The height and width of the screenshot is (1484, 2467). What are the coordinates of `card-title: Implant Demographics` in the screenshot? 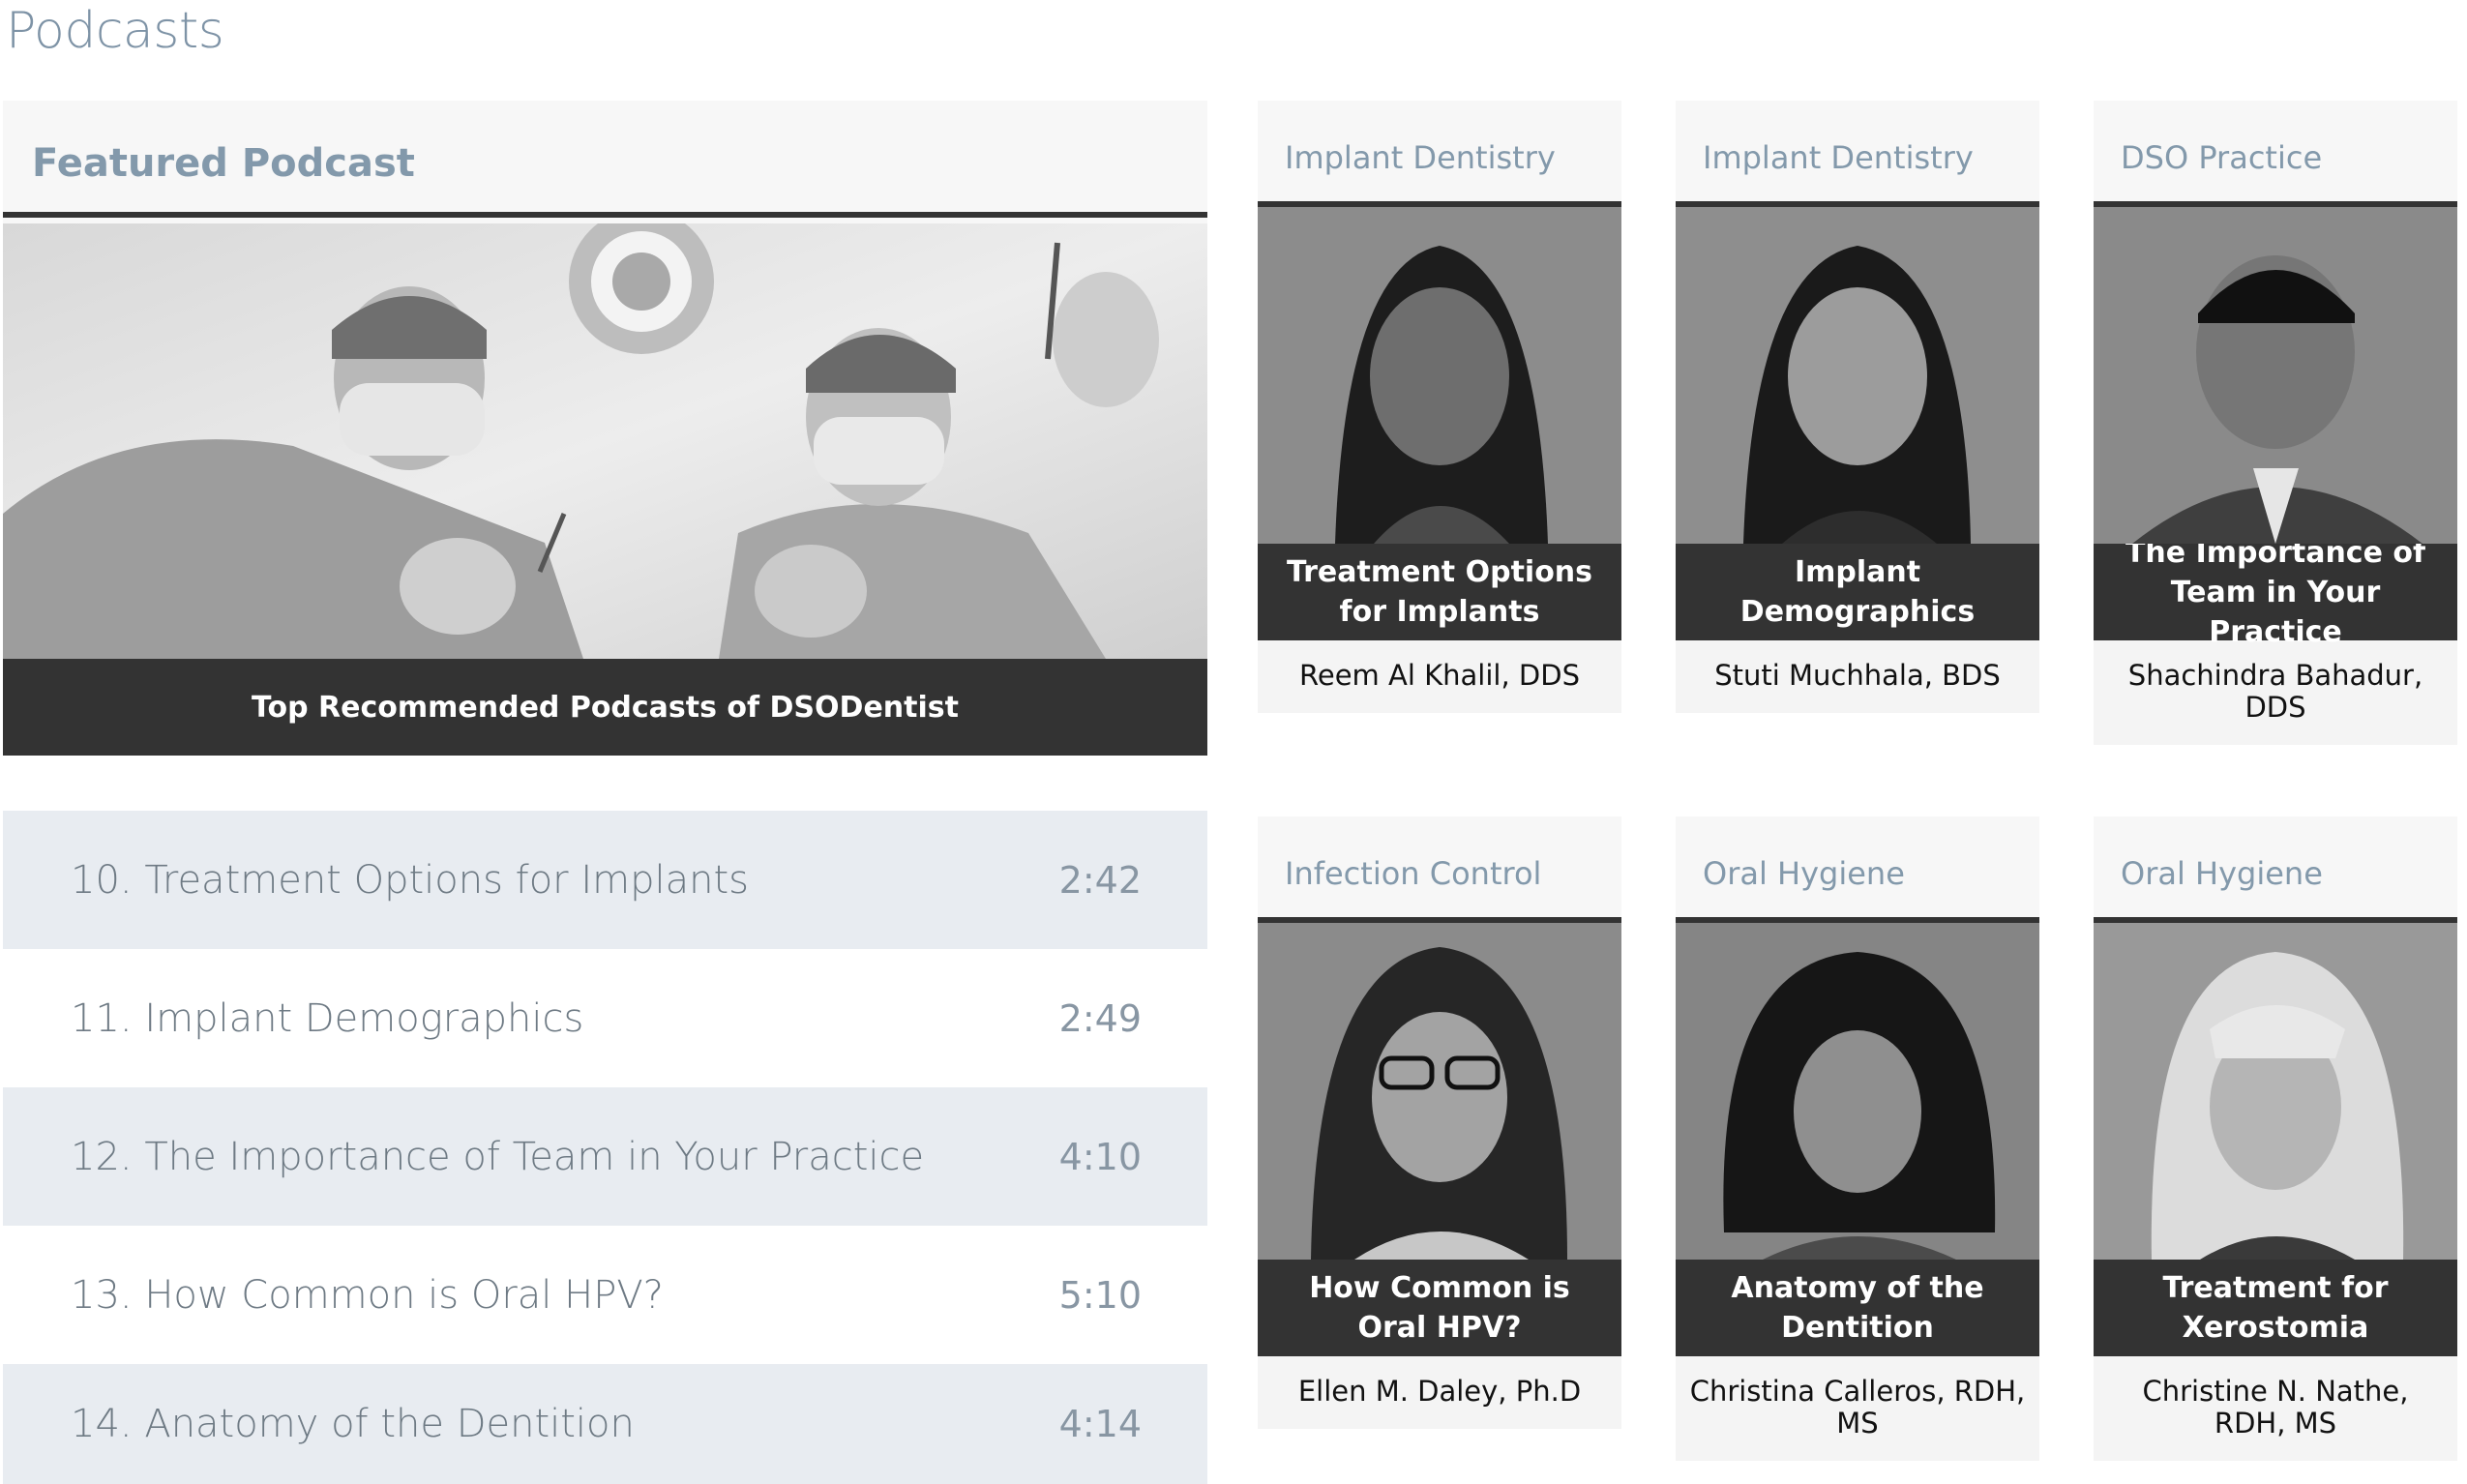 It's located at (1857, 592).